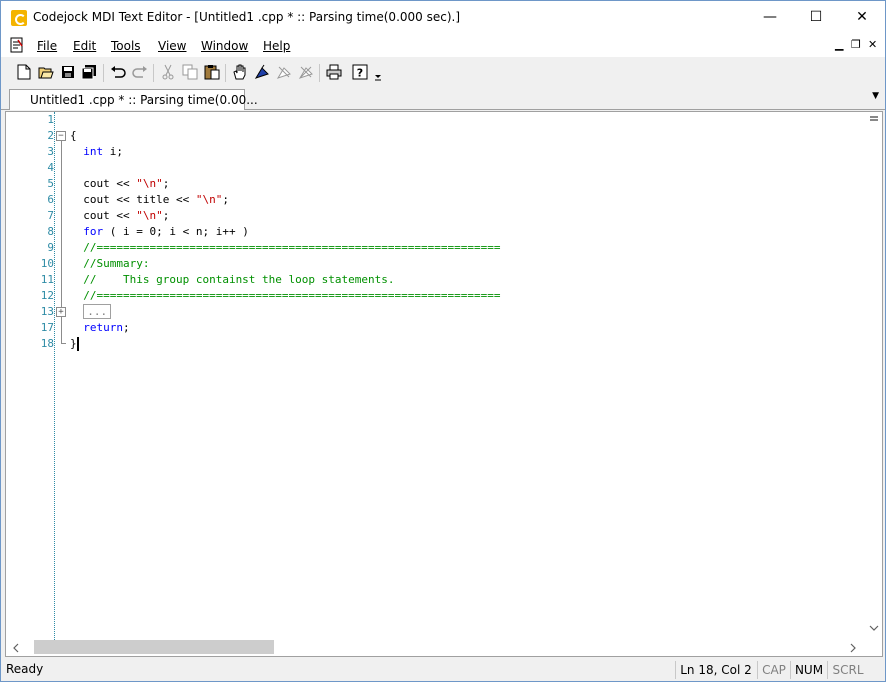 This screenshot has height=682, width=886. I want to click on line-number: 7, so click(50, 215).